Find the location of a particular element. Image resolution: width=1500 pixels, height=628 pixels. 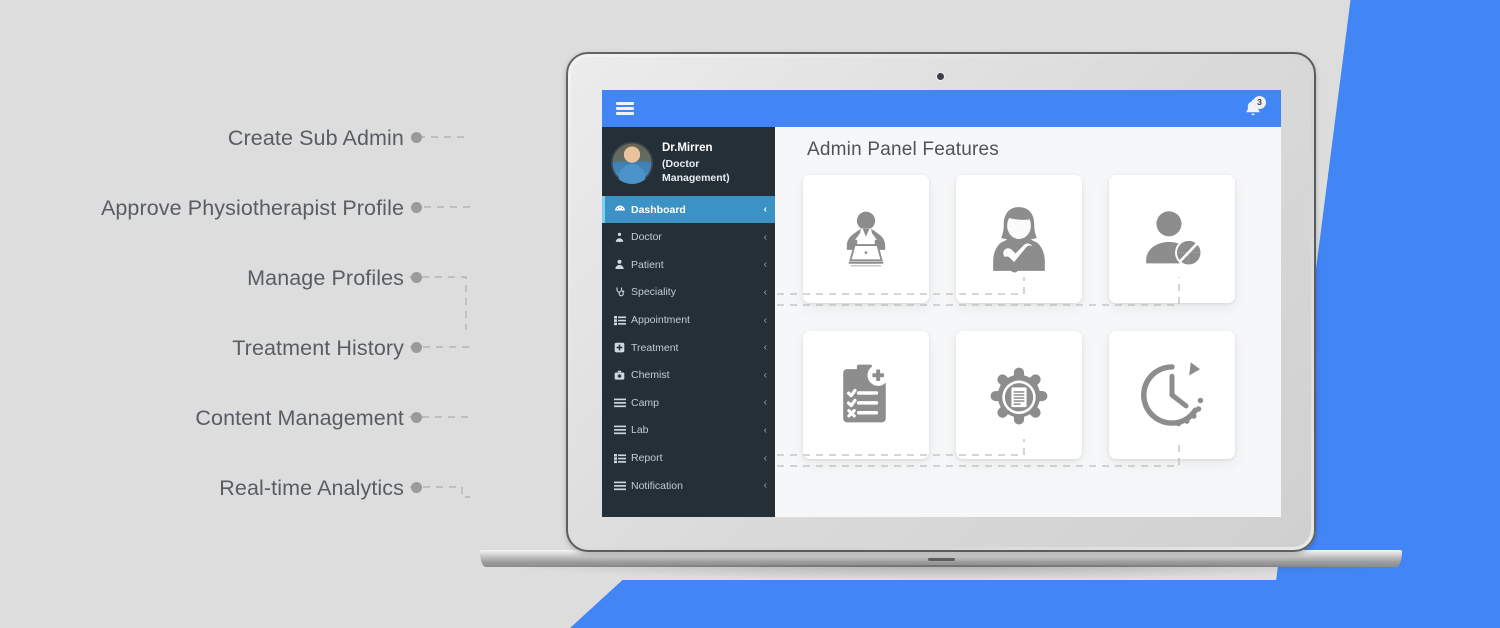

callout-label: Manage Profiles is located at coordinates (325, 278).